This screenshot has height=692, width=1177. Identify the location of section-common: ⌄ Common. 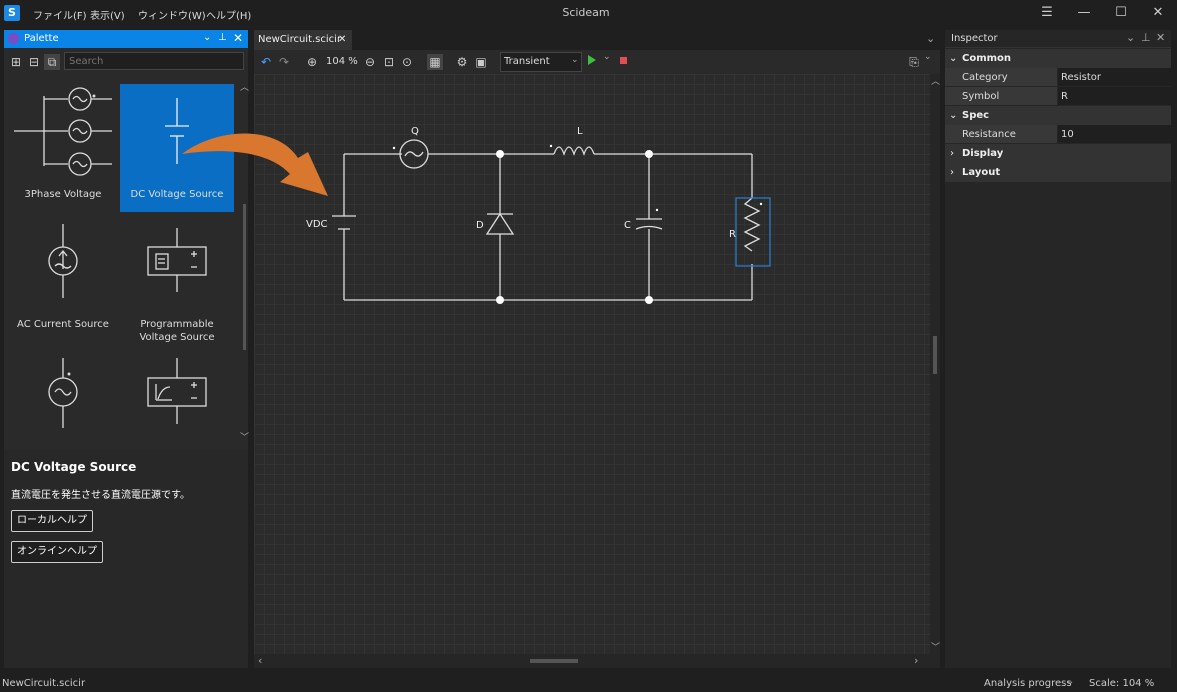
(1058, 58).